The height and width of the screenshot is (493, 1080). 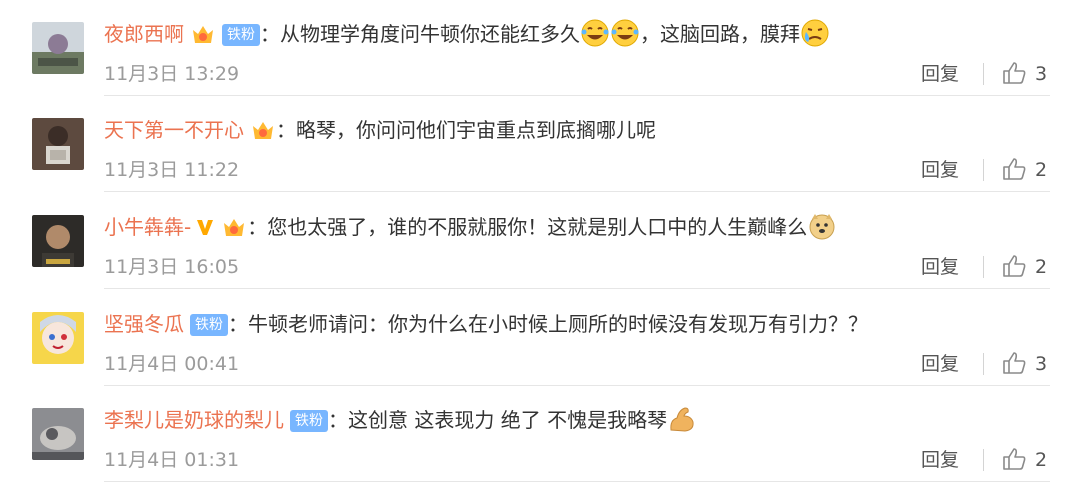 I want to click on username: 夜郎西啊, so click(x=144, y=34).